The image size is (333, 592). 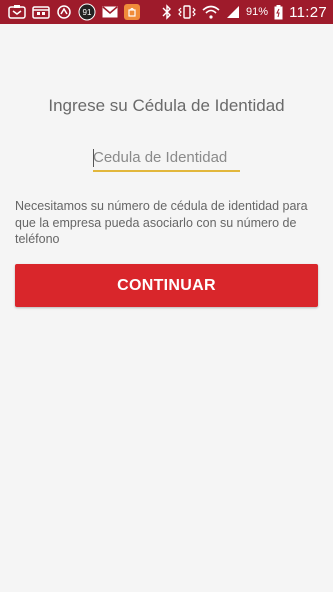 I want to click on status-bar: 91 91% 11:27, so click(x=166, y=12).